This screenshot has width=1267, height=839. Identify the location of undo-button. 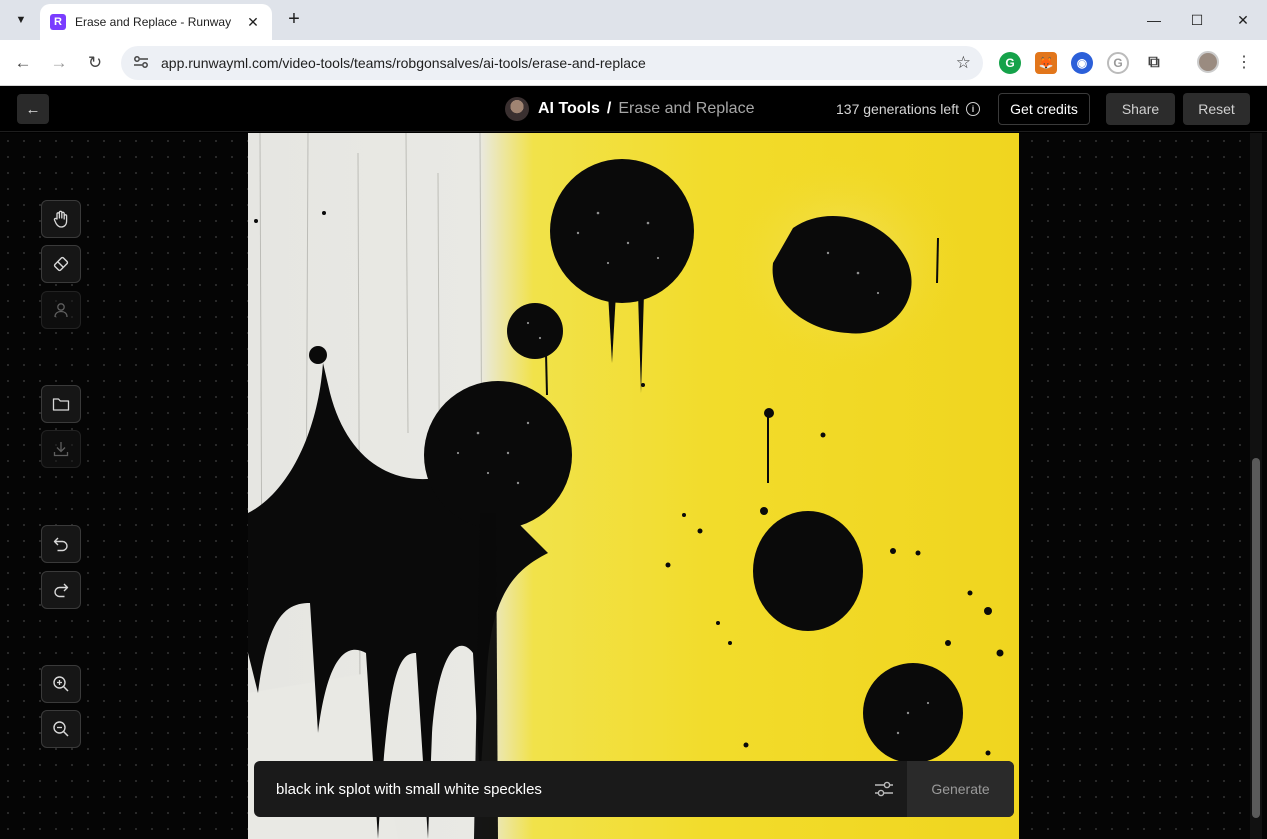
(61, 544).